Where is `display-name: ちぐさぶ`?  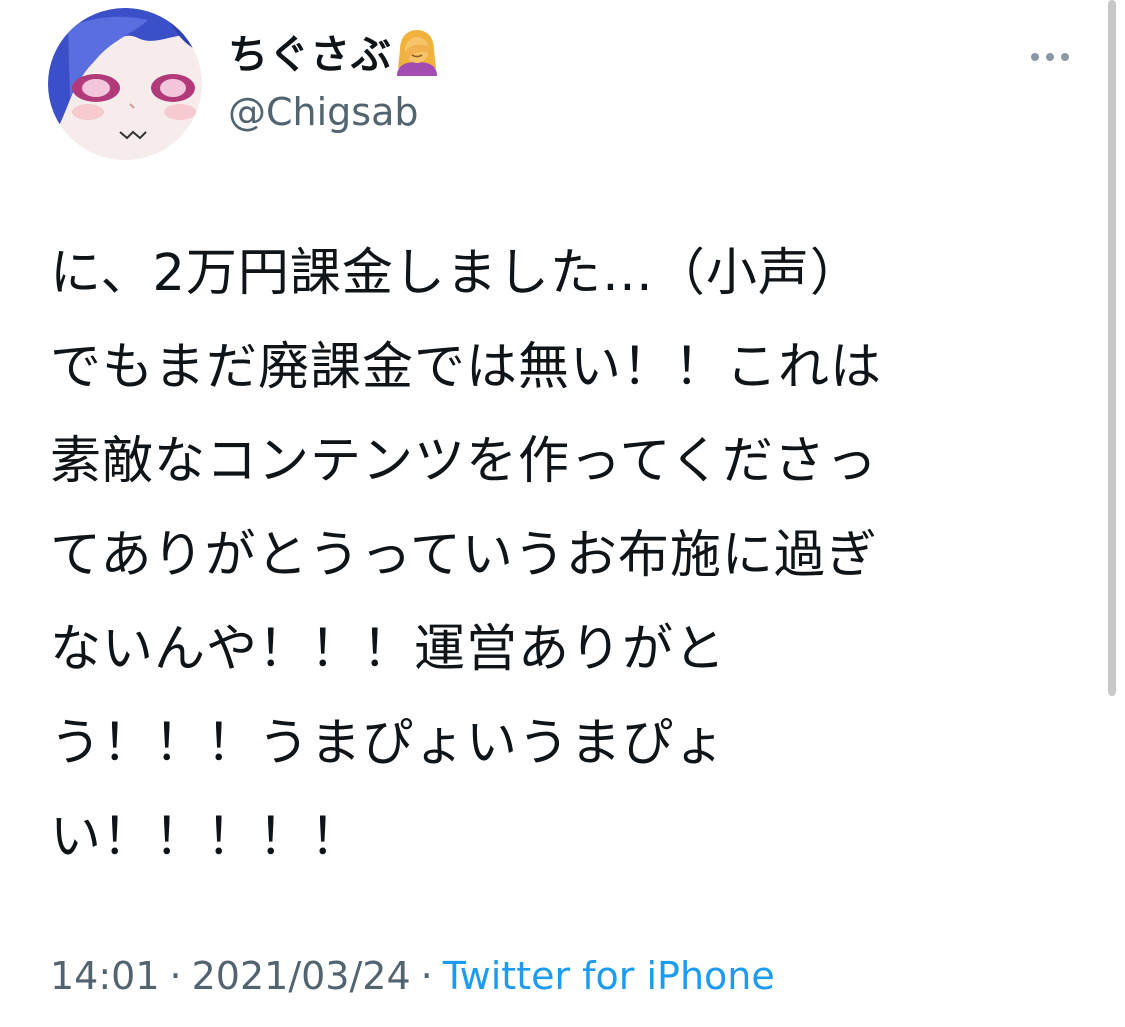
display-name: ちぐさぶ is located at coordinates (334, 54).